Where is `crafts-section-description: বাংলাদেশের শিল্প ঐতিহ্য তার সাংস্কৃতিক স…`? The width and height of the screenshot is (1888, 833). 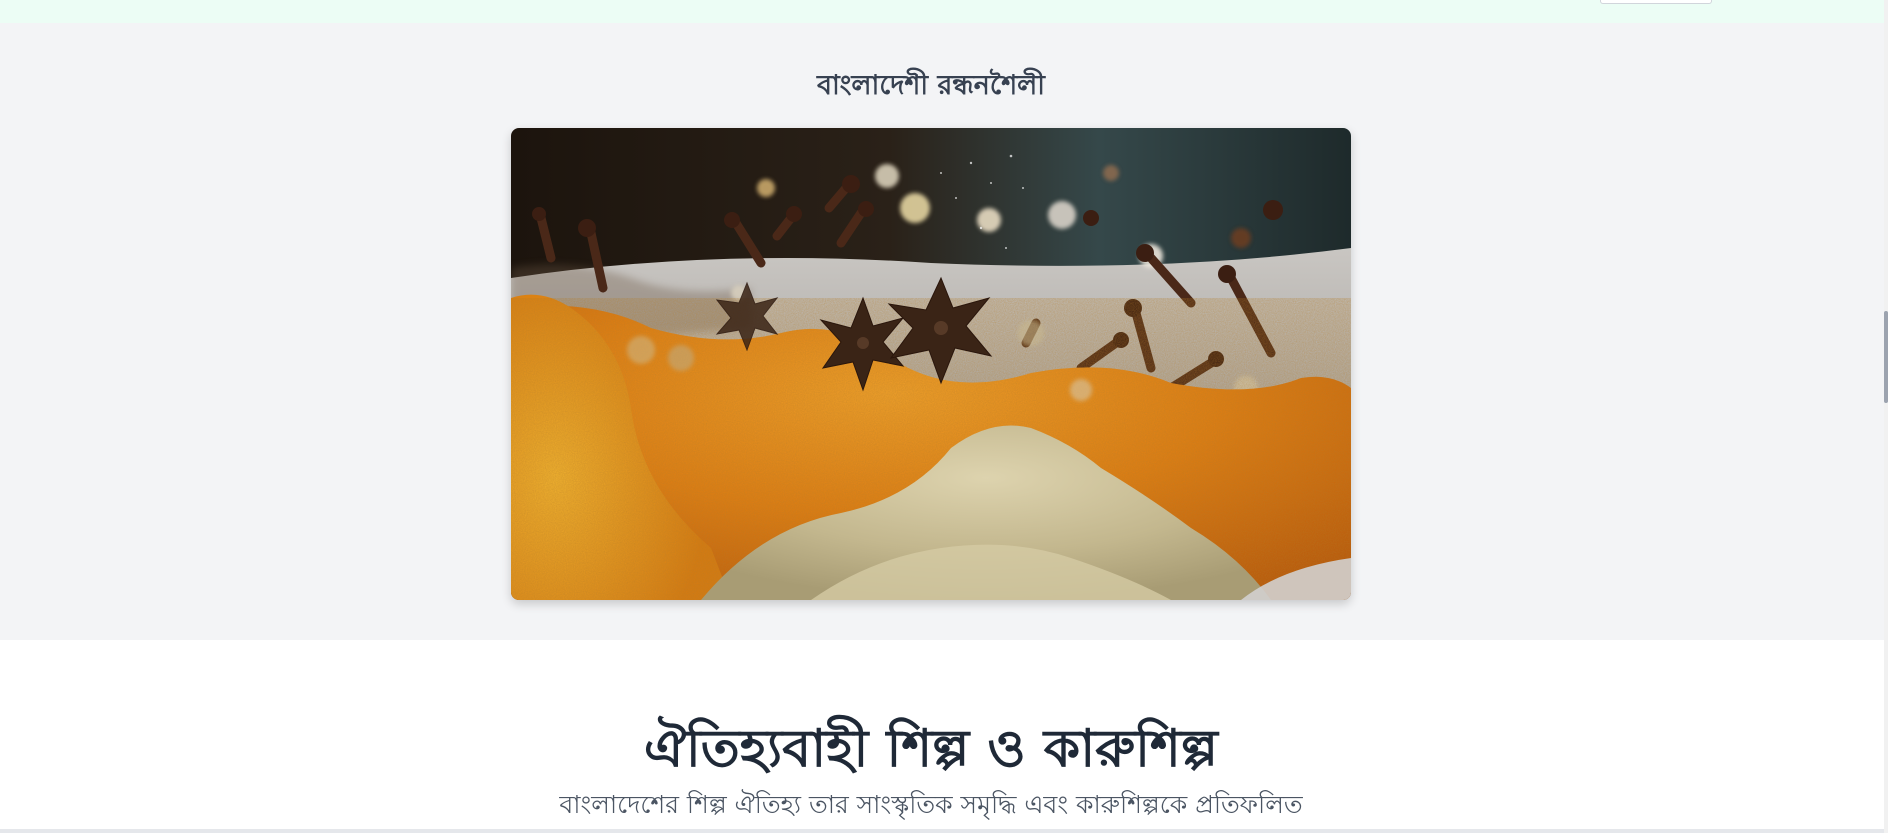
crafts-section-description: বাংলাদেশের শিল্প ঐতিহ্য তার সাংস্কৃতিক স… is located at coordinates (931, 804).